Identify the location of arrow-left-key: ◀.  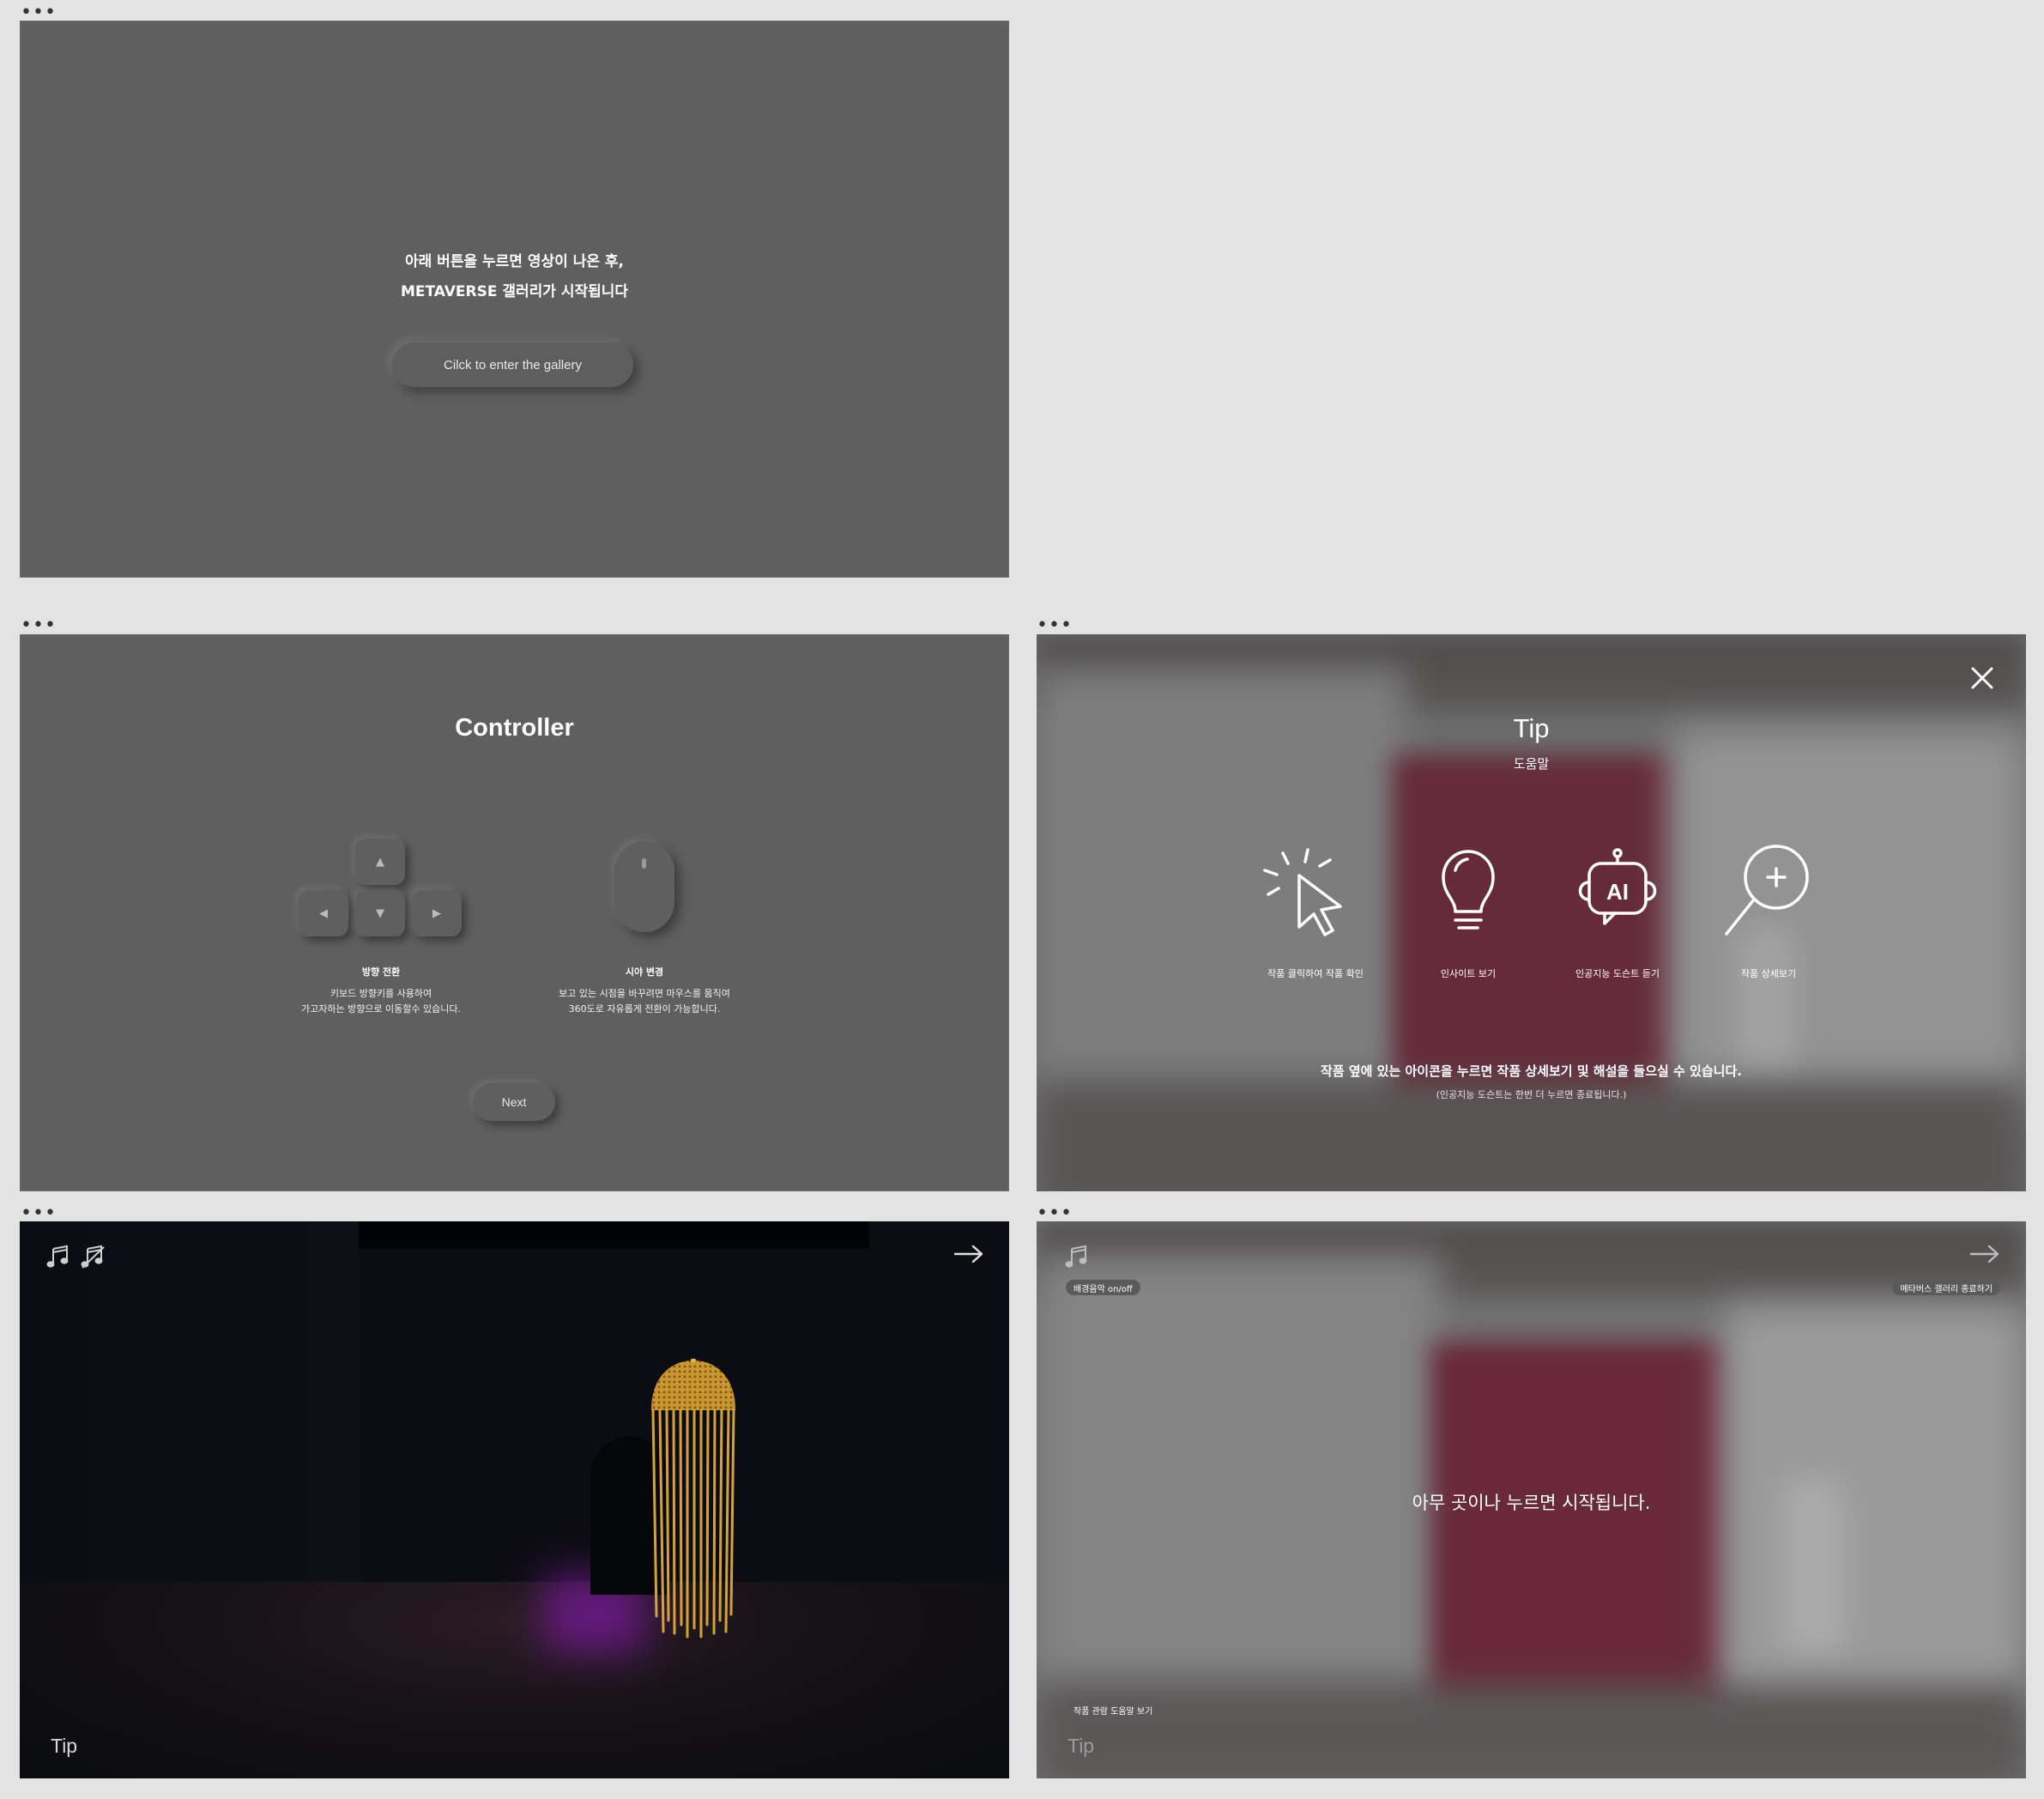
(323, 913).